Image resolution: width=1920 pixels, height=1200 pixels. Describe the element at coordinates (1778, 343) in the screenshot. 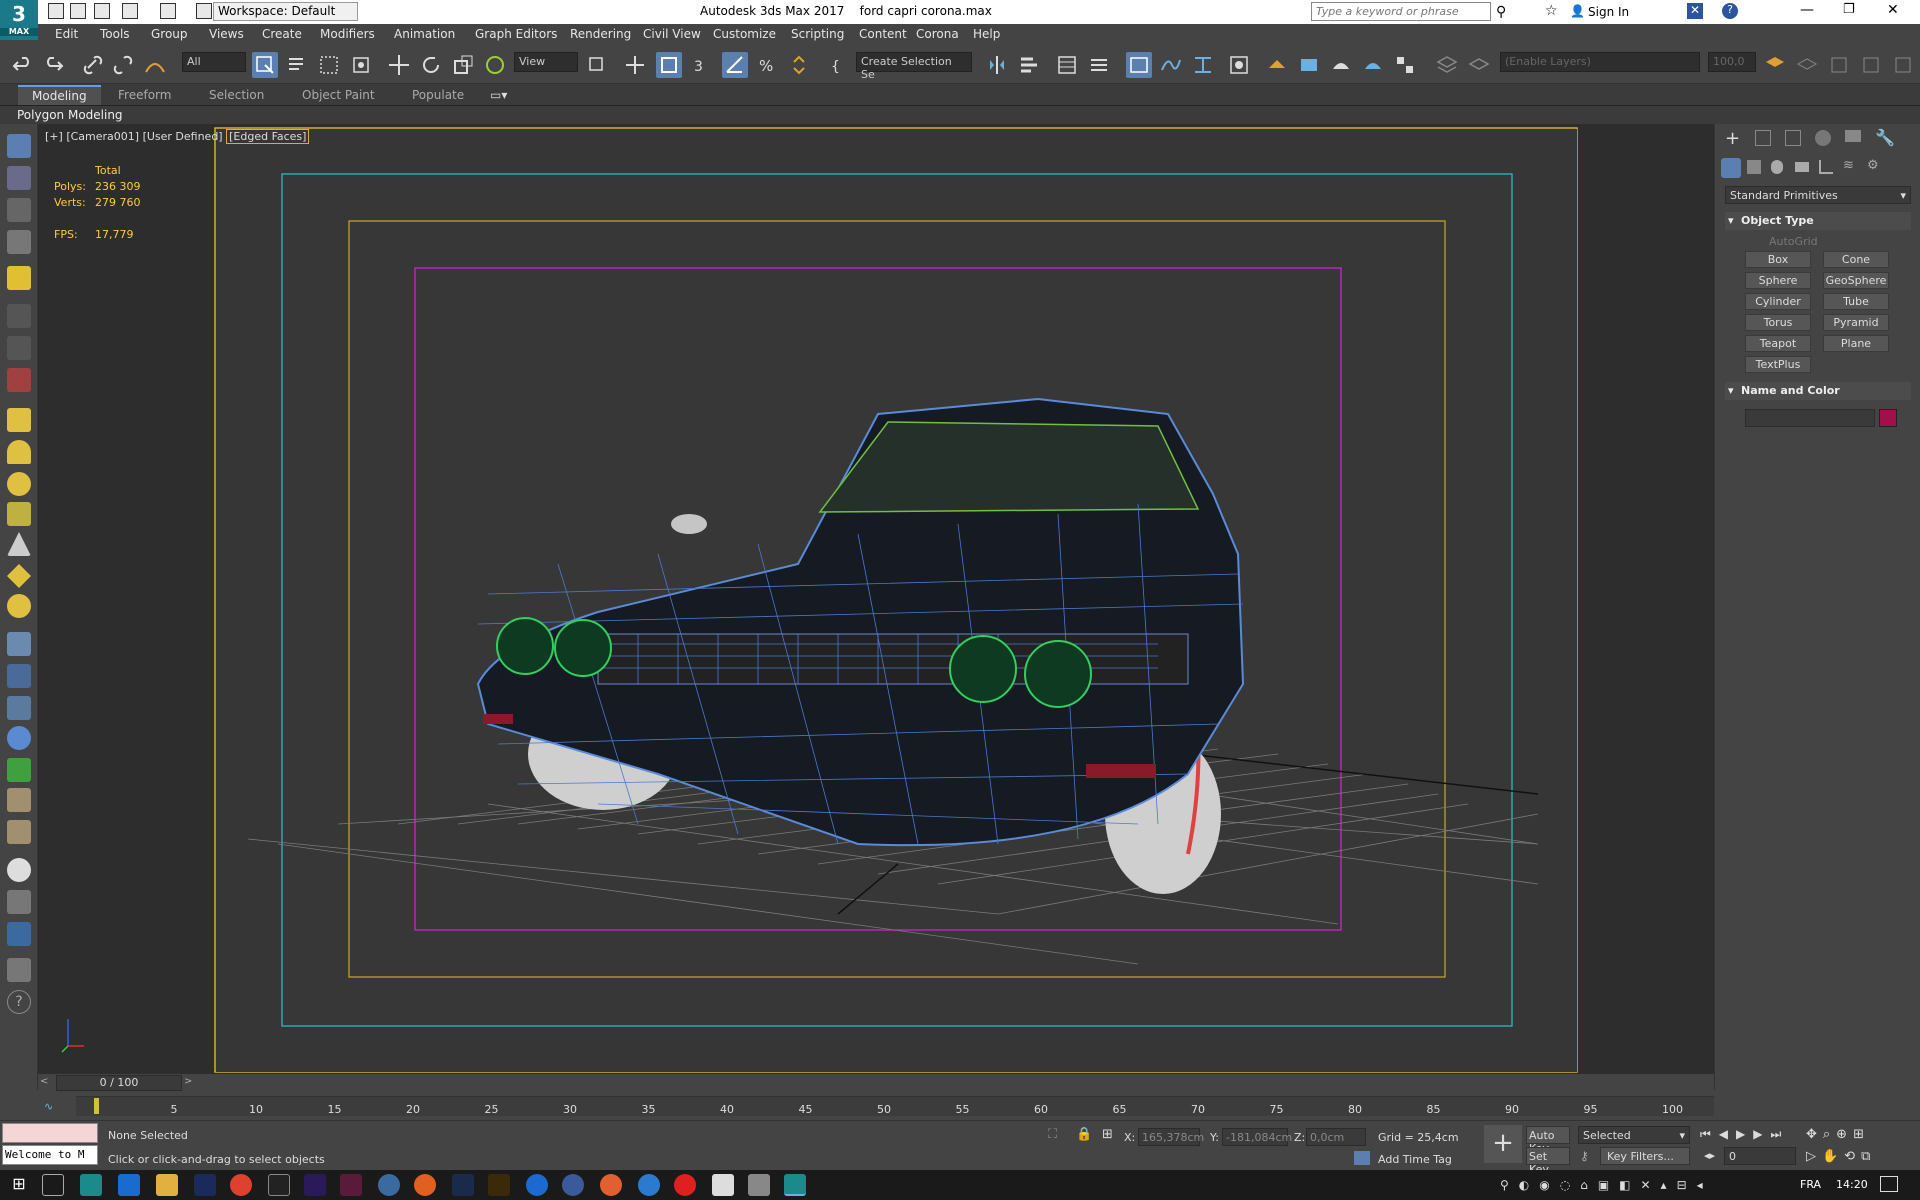

I see `teapot-button: Teapot` at that location.